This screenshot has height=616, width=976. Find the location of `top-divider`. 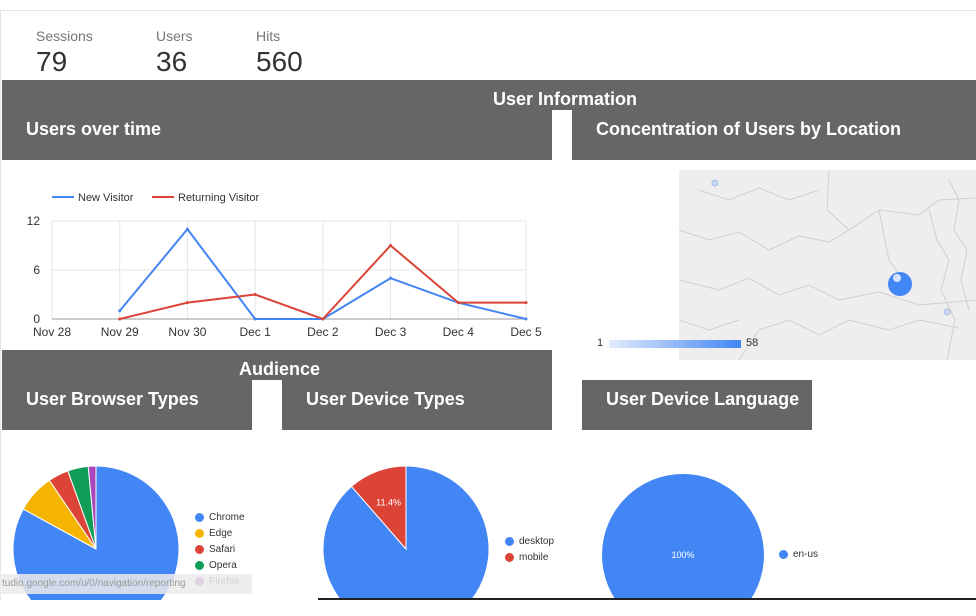

top-divider is located at coordinates (488, 10).